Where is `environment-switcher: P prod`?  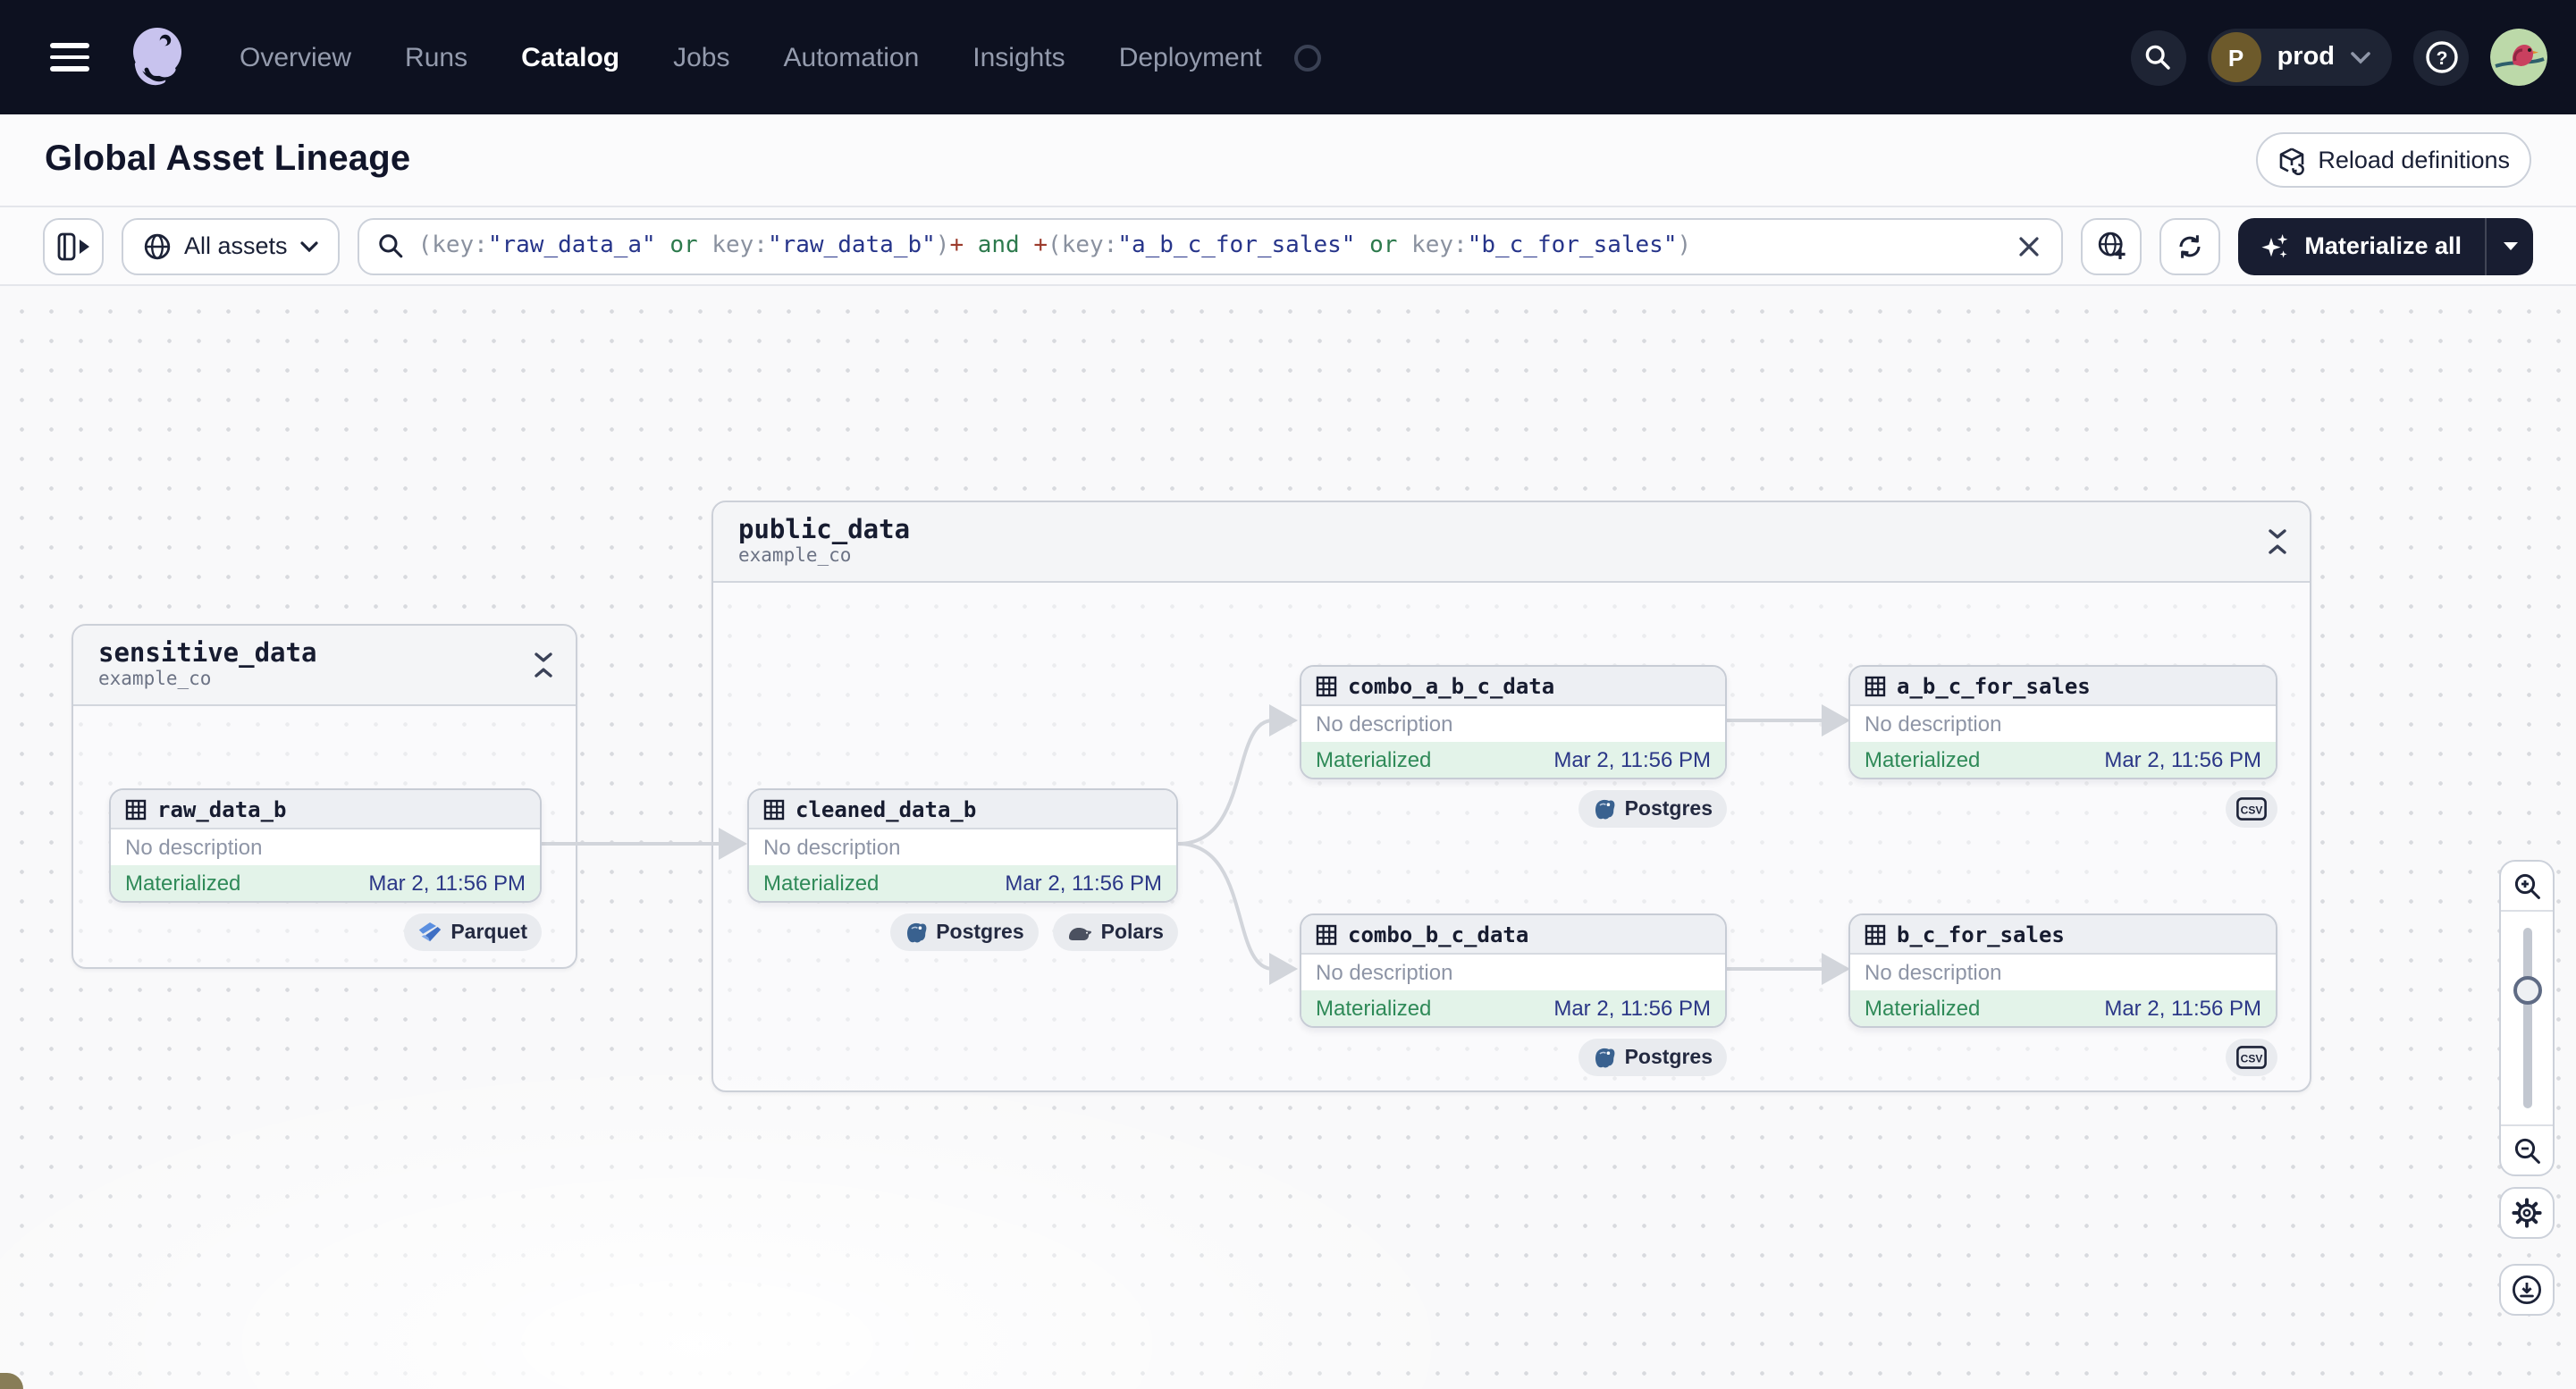 environment-switcher: P prod is located at coordinates (2300, 57).